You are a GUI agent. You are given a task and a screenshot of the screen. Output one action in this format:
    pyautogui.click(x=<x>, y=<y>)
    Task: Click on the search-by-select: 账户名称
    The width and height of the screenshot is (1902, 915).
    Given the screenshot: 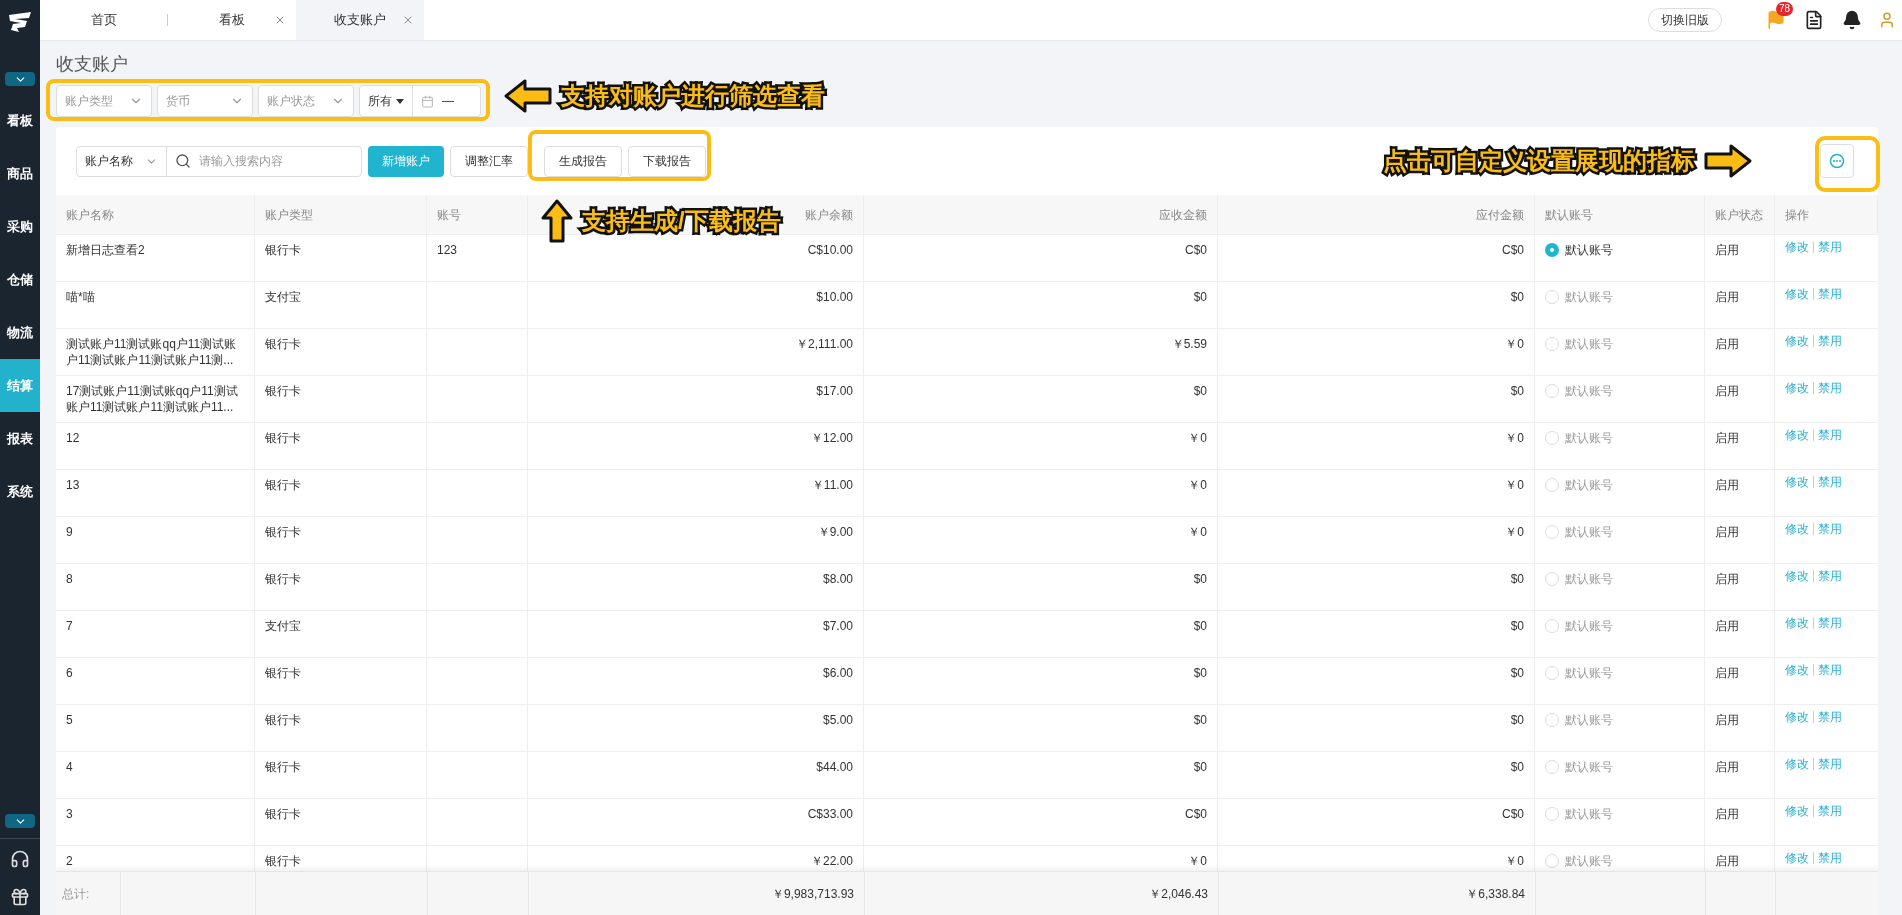 What is the action you would take?
    pyautogui.click(x=122, y=161)
    